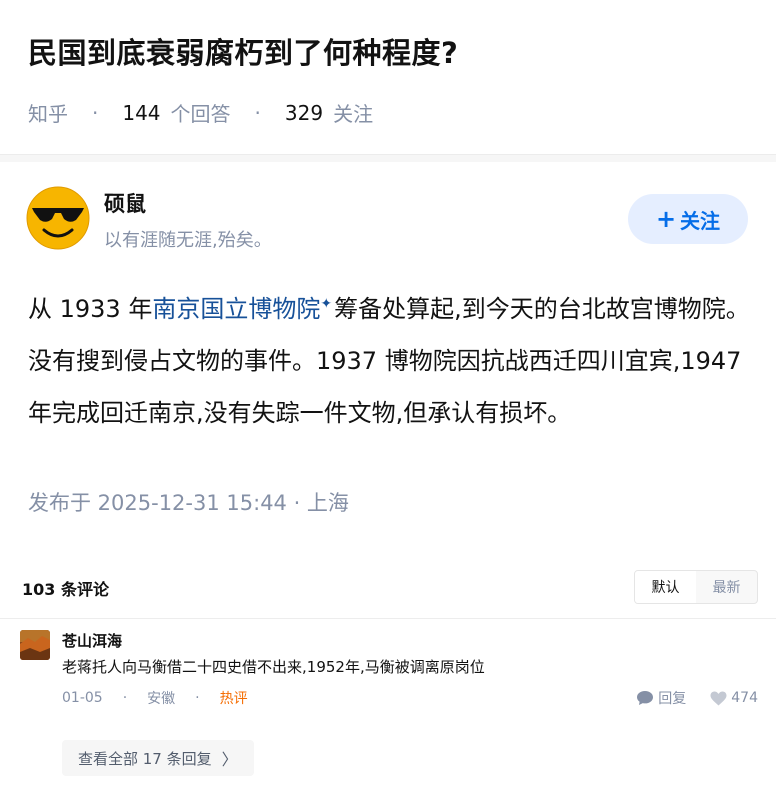  What do you see at coordinates (229, 759) in the screenshot?
I see `chevron-right-icon: 〉` at bounding box center [229, 759].